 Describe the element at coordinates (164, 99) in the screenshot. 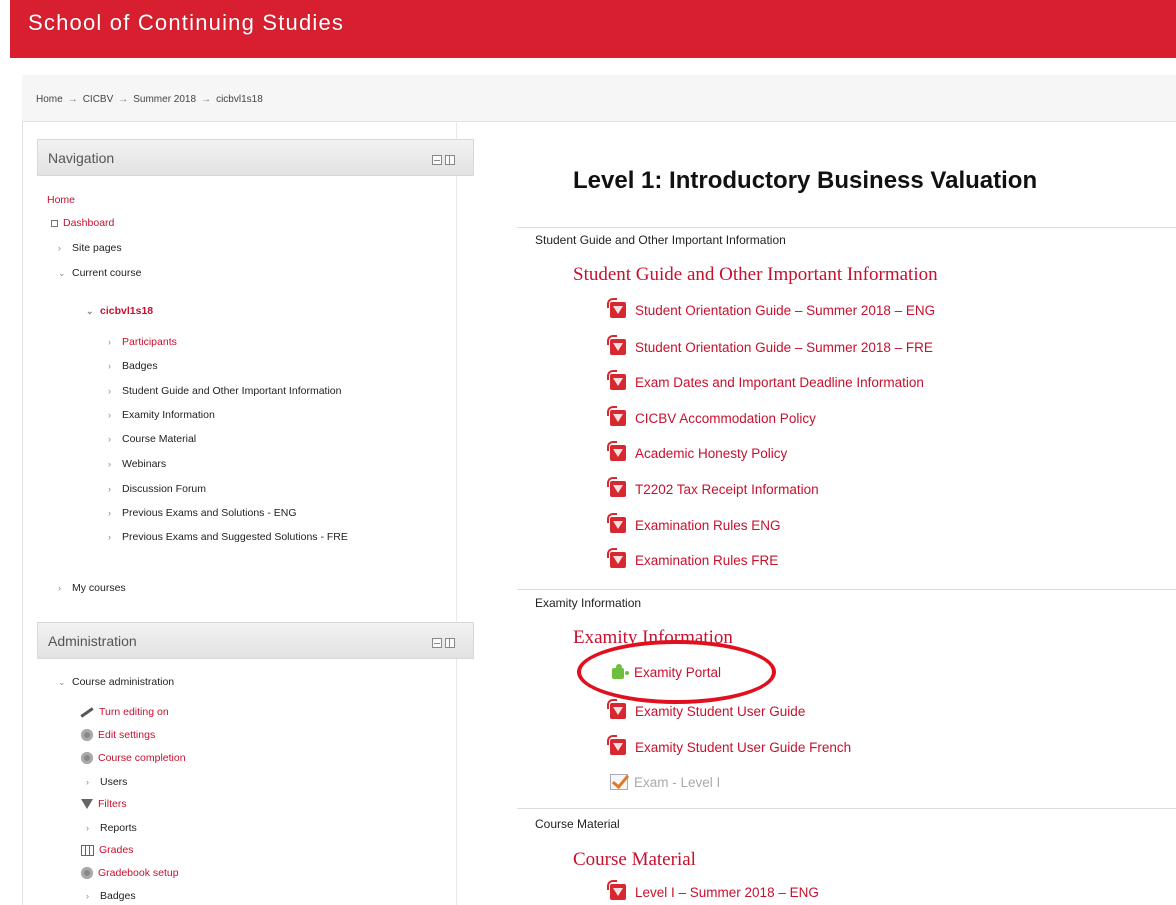

I see `breadcrumb-summer-2018: Summer 2018` at that location.